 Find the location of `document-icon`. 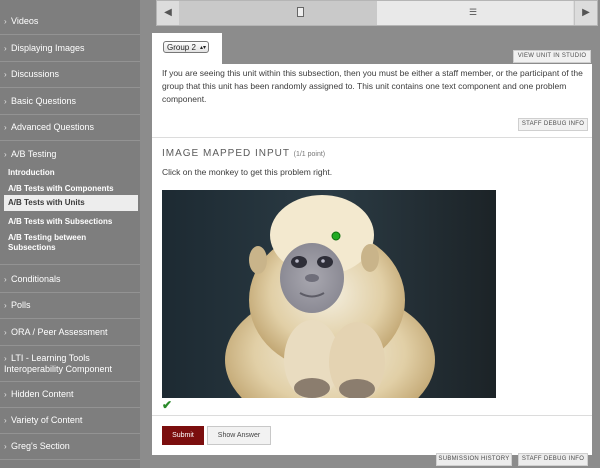

document-icon is located at coordinates (300, 12).